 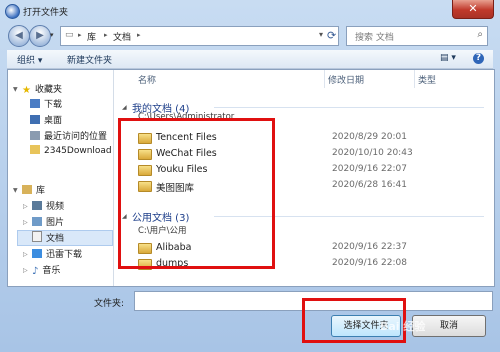 I want to click on new-folder-button: 新建文件夹, so click(x=89, y=59).